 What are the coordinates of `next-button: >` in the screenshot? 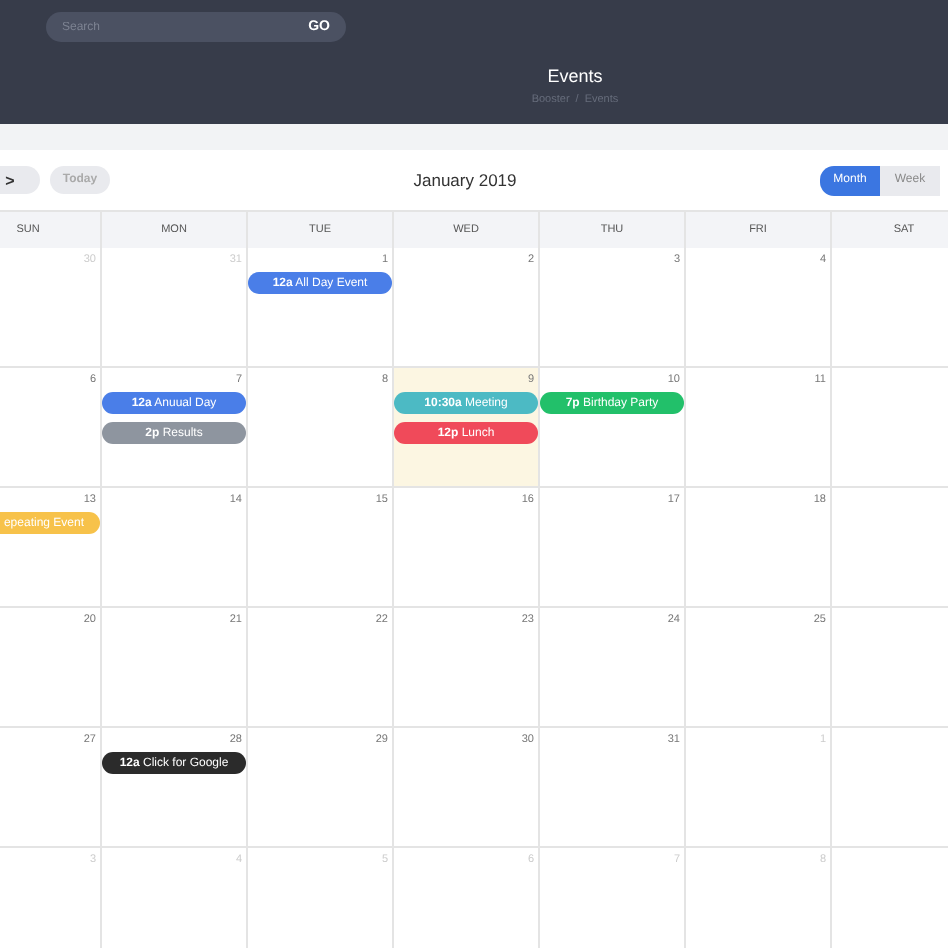 It's located at (20, 180).